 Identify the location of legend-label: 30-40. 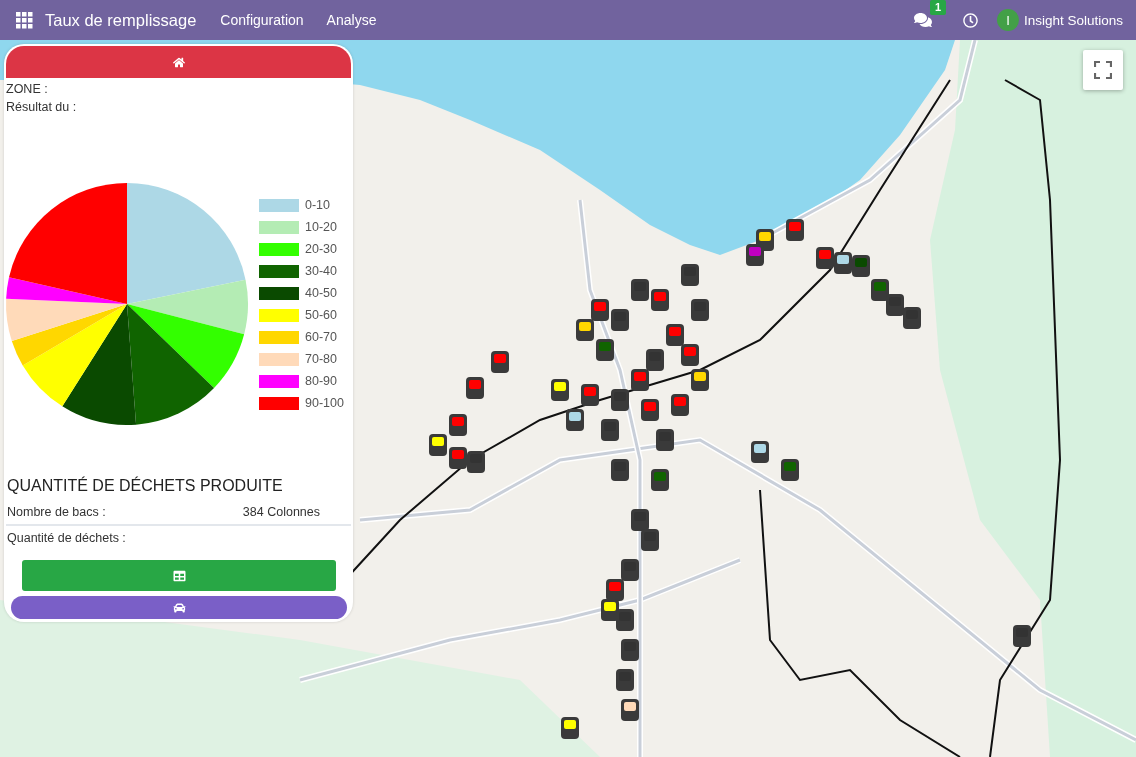
(321, 271).